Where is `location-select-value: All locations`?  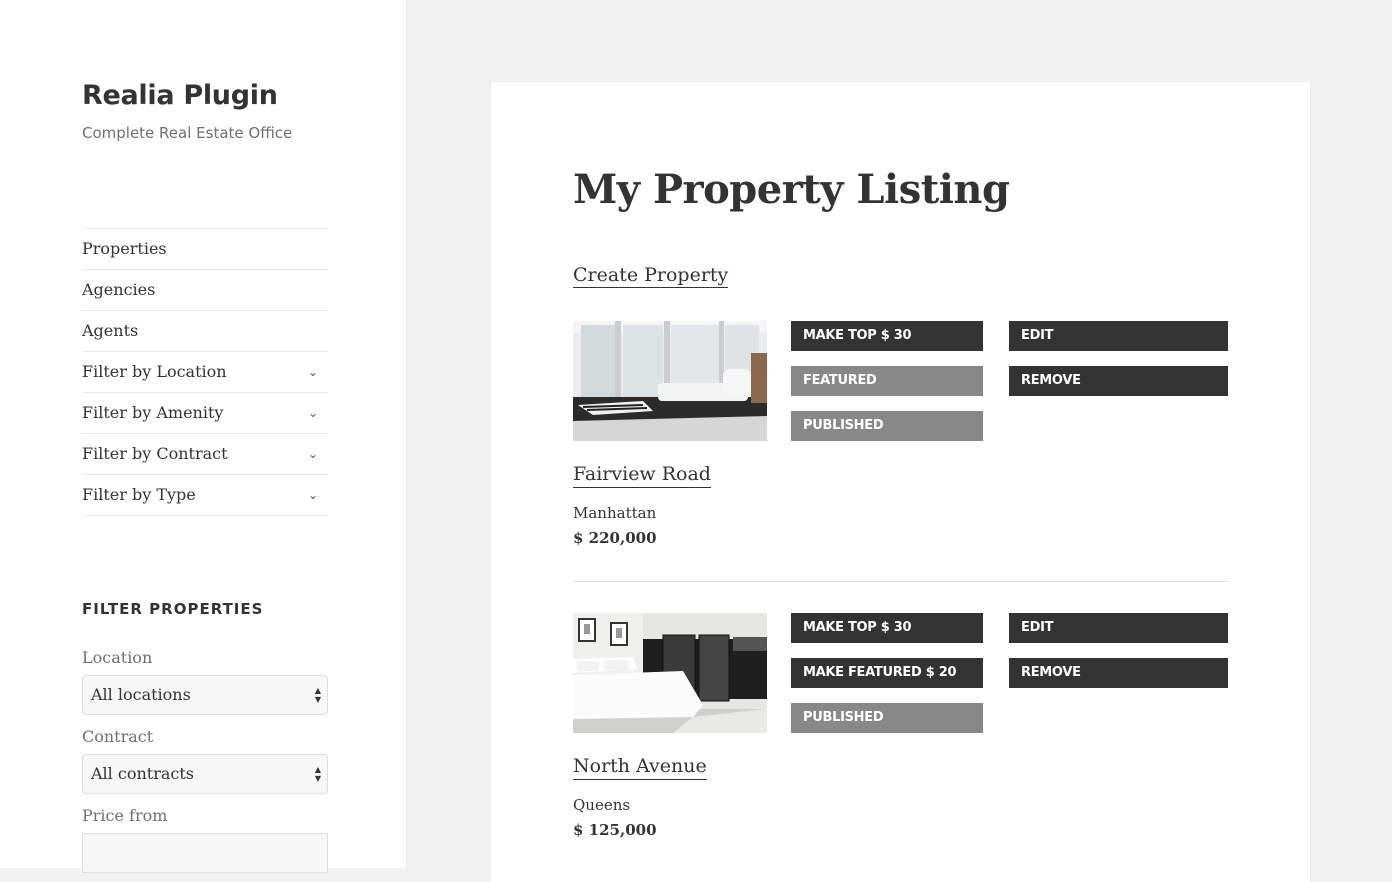
location-select-value: All locations is located at coordinates (141, 694).